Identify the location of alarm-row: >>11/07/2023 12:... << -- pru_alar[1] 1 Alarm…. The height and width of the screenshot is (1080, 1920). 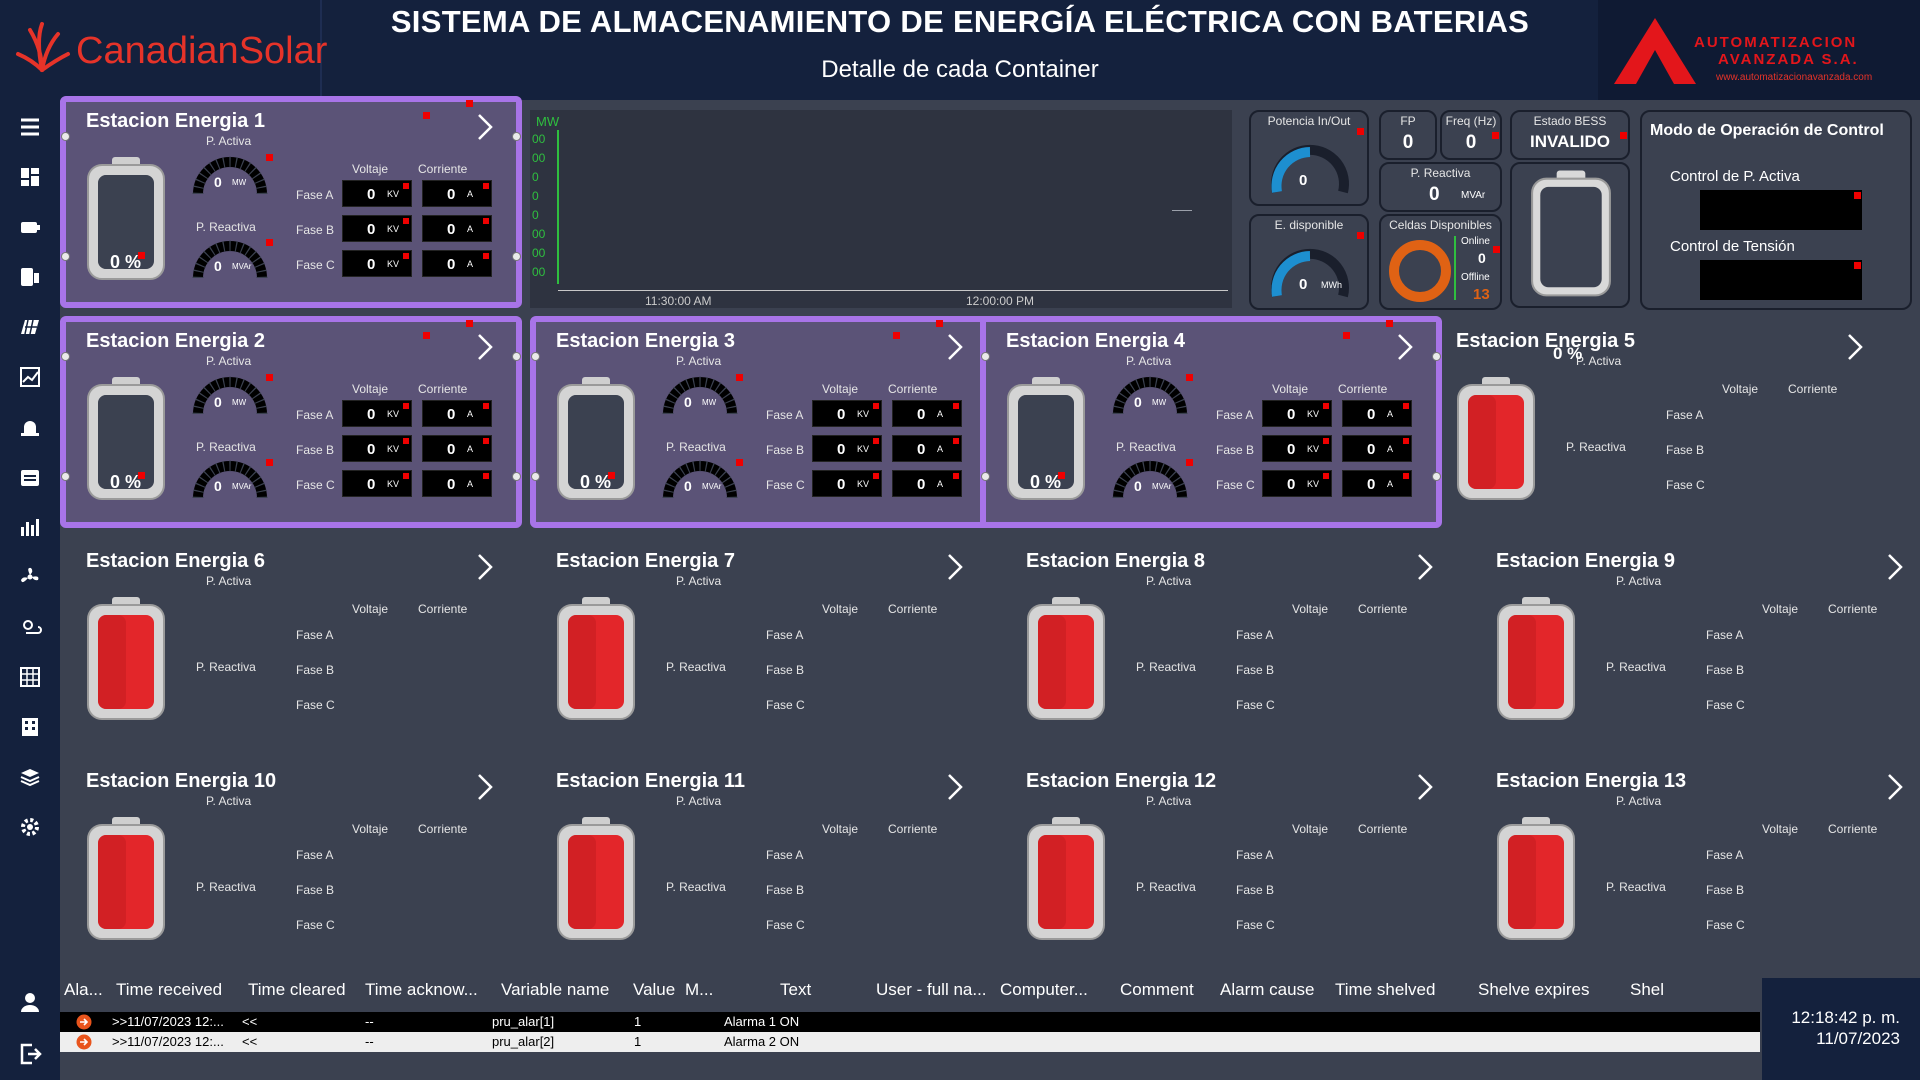
(910, 1022).